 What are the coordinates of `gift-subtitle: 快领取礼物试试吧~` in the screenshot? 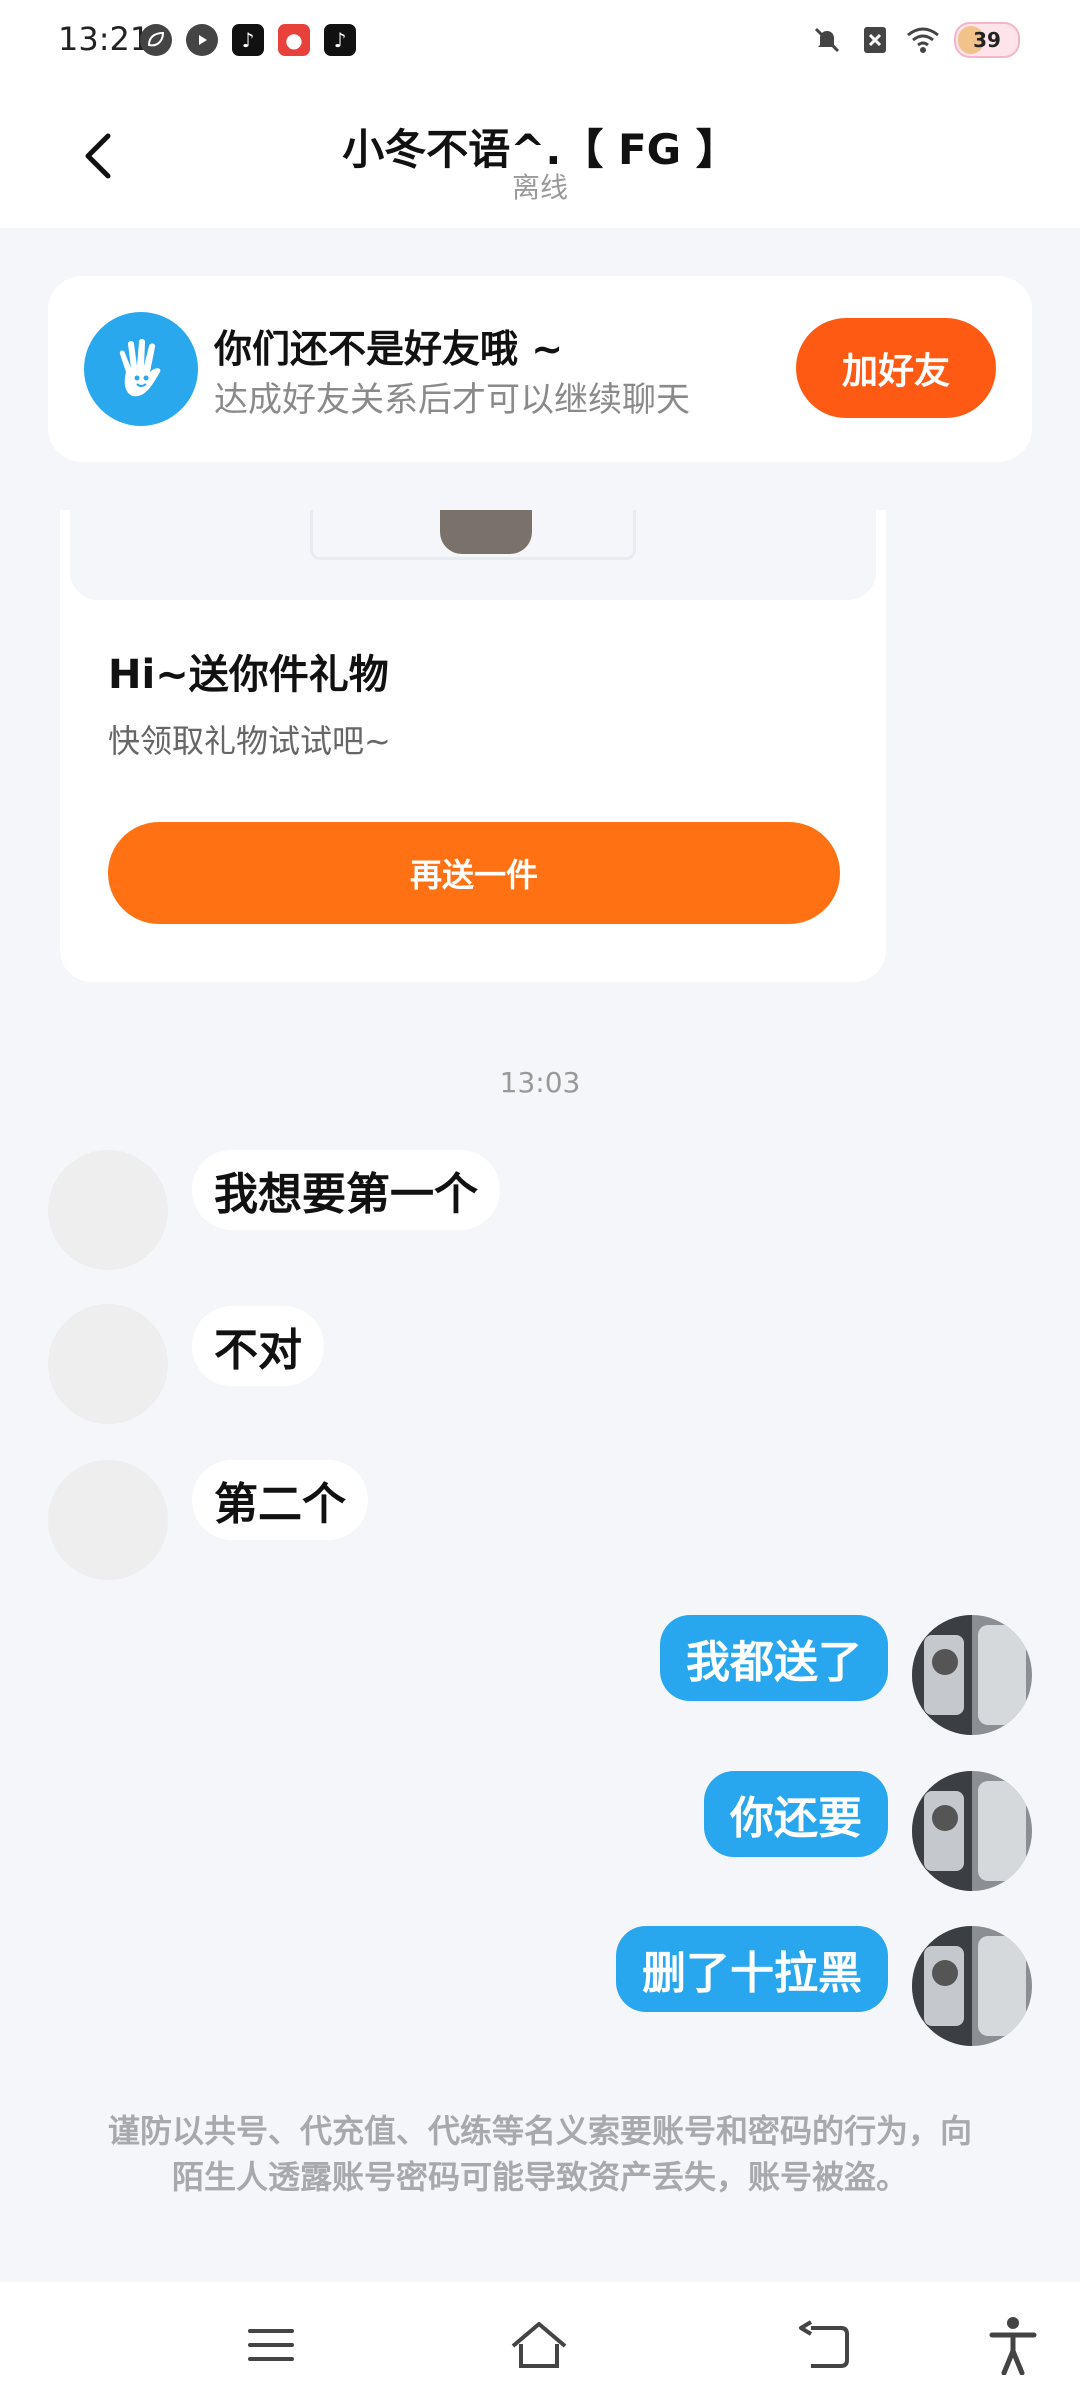 It's located at (249, 741).